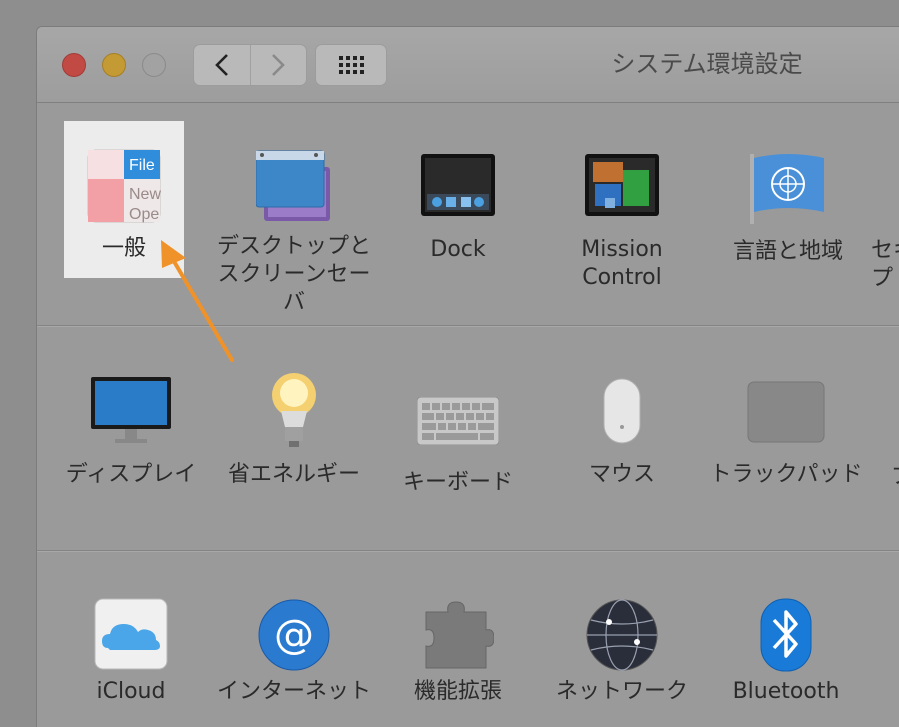  Describe the element at coordinates (197, 301) in the screenshot. I see `annotation-arrow-icon` at that location.